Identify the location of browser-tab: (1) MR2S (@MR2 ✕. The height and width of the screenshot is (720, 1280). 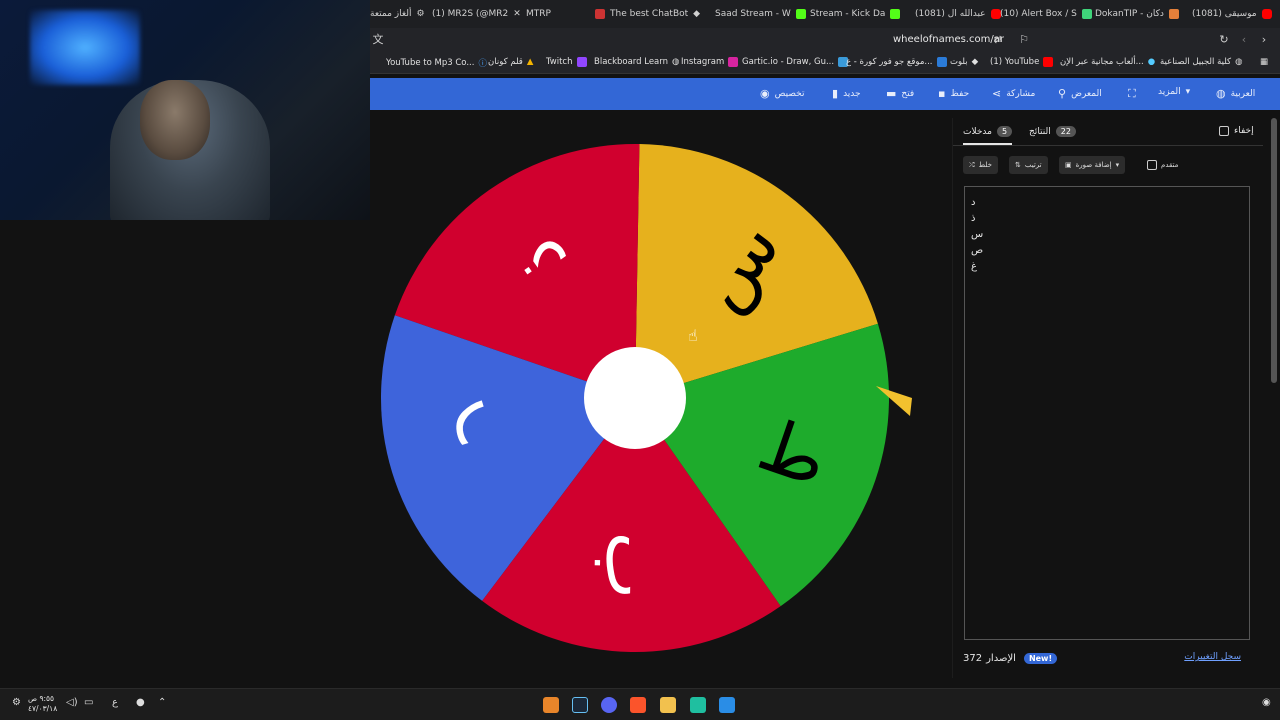
(476, 14).